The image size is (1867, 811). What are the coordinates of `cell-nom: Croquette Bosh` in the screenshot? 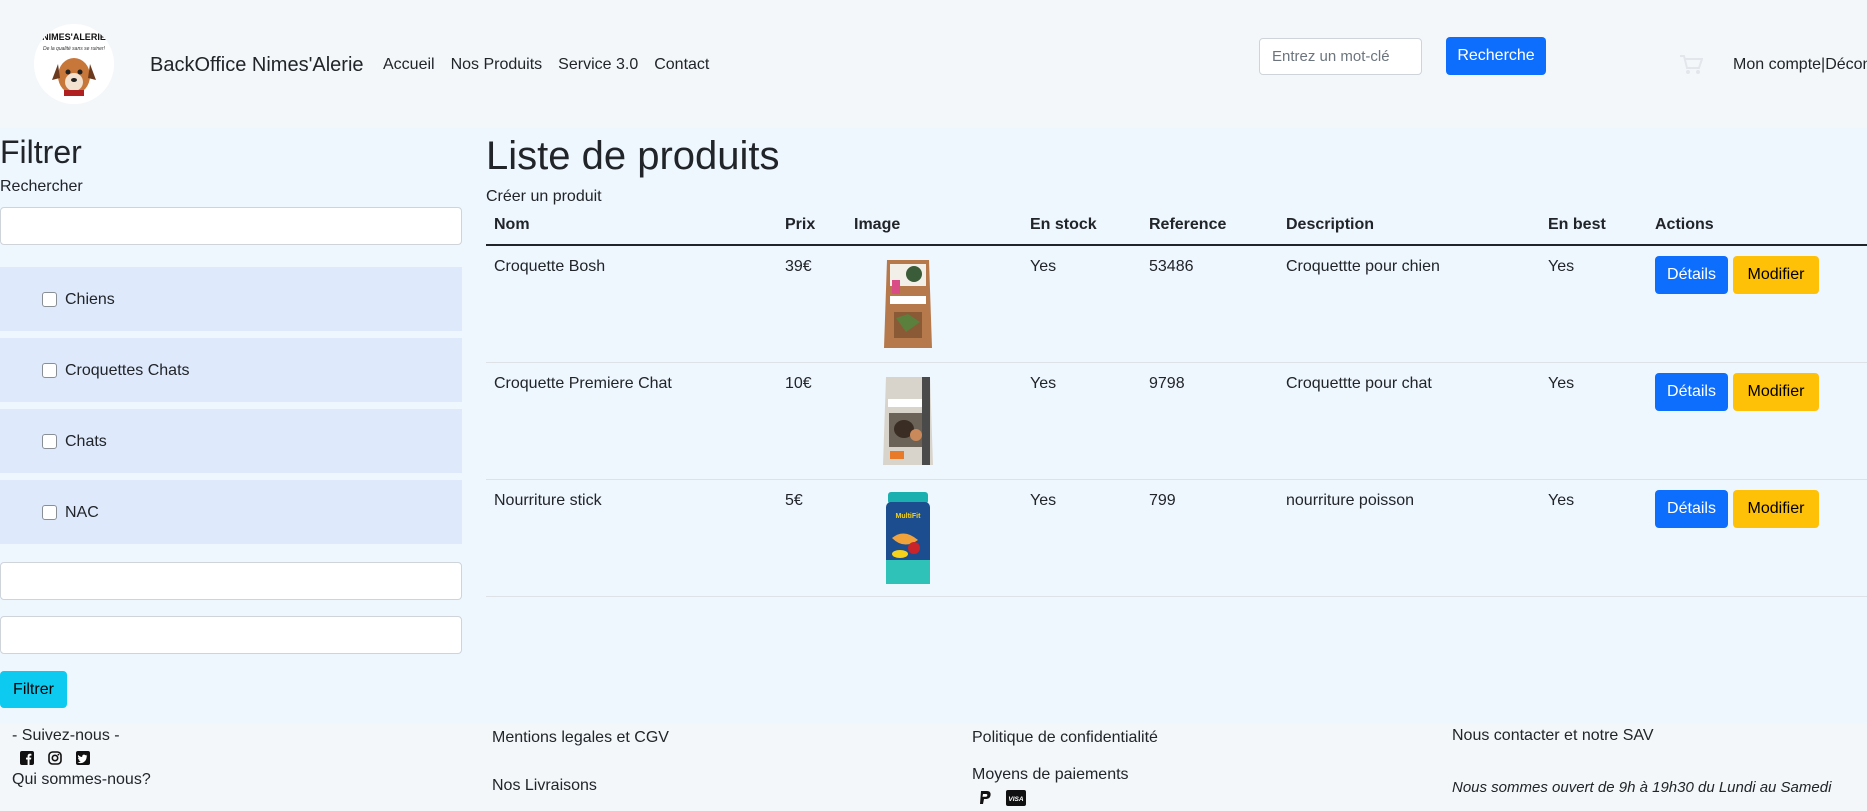 It's located at (550, 266).